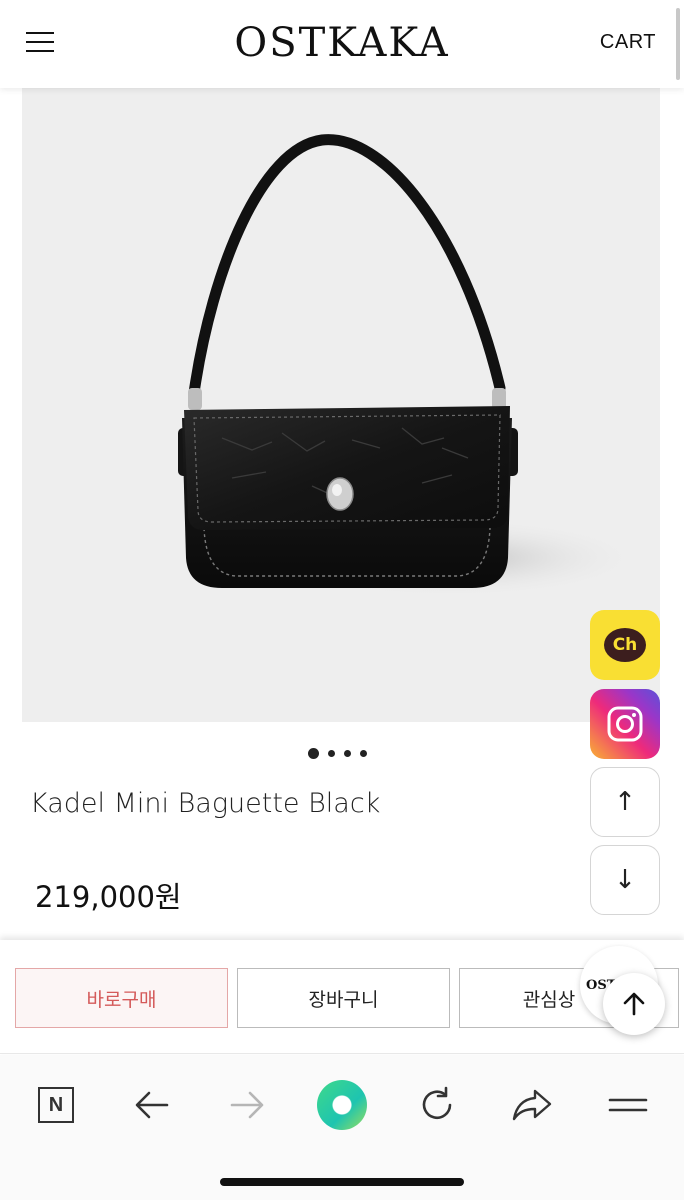 The height and width of the screenshot is (1200, 684). I want to click on kakao-channel-button: Ch, so click(625, 645).